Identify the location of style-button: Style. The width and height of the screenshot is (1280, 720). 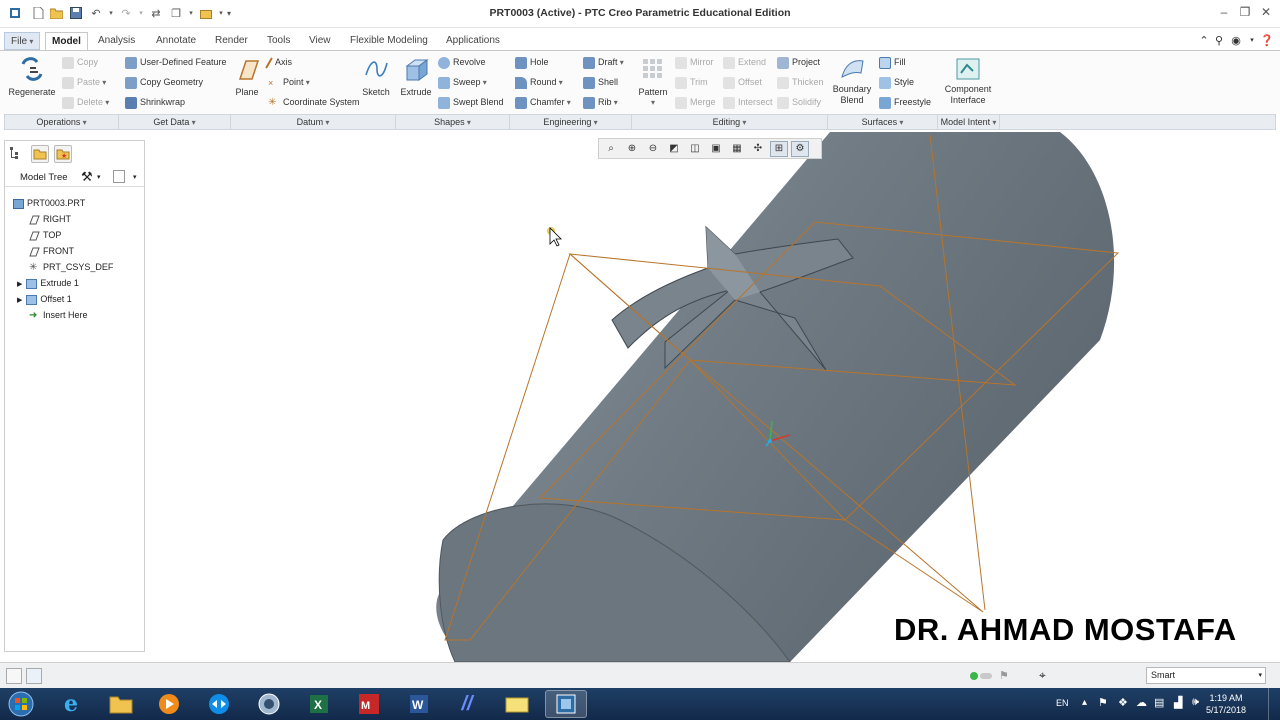
(896, 82).